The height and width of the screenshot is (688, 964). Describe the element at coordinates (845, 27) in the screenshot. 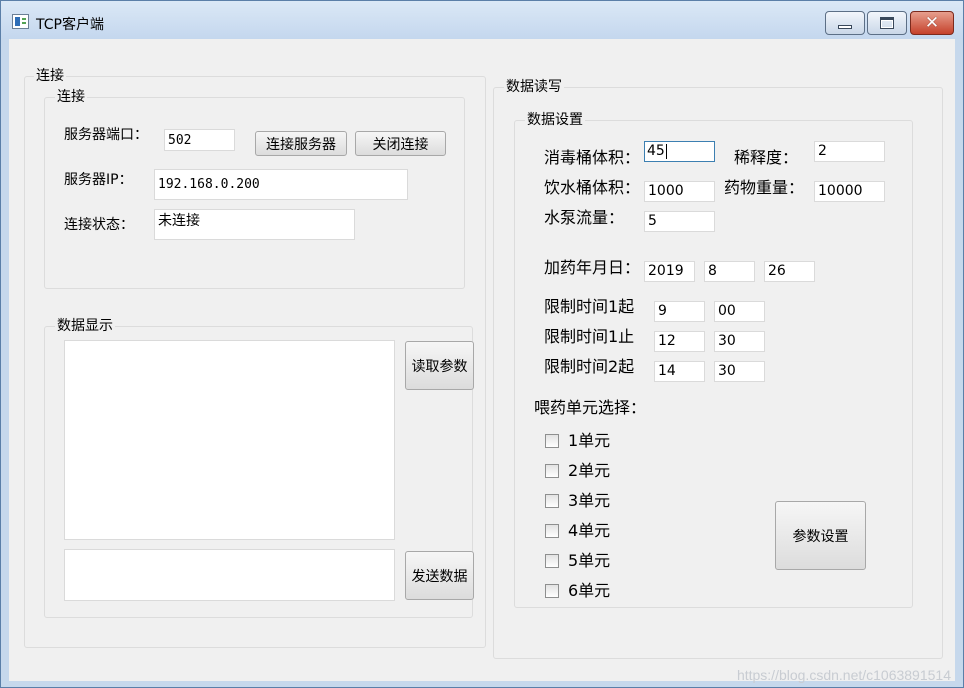

I see `minimize-icon` at that location.